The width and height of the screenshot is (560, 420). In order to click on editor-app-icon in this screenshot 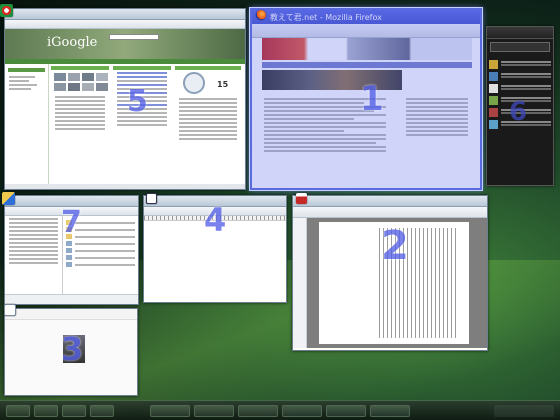, I will do `click(151, 198)`.